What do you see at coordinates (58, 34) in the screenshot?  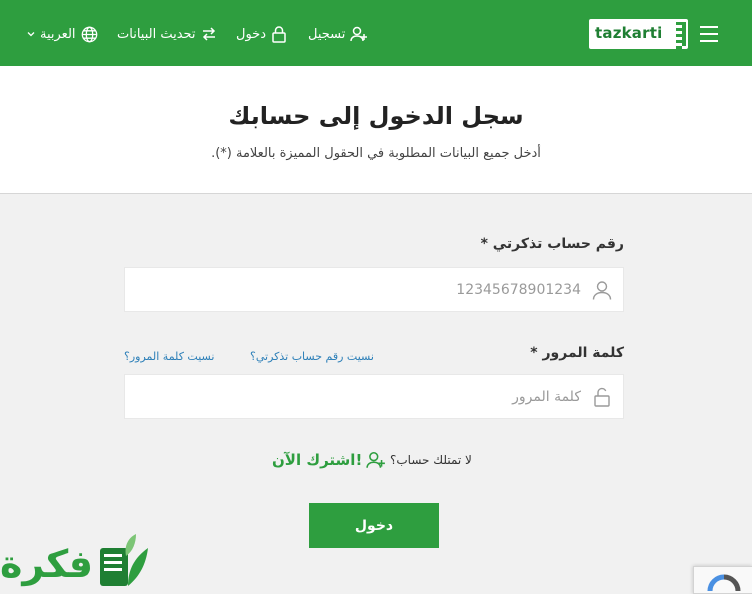 I see `language-label: العربية` at bounding box center [58, 34].